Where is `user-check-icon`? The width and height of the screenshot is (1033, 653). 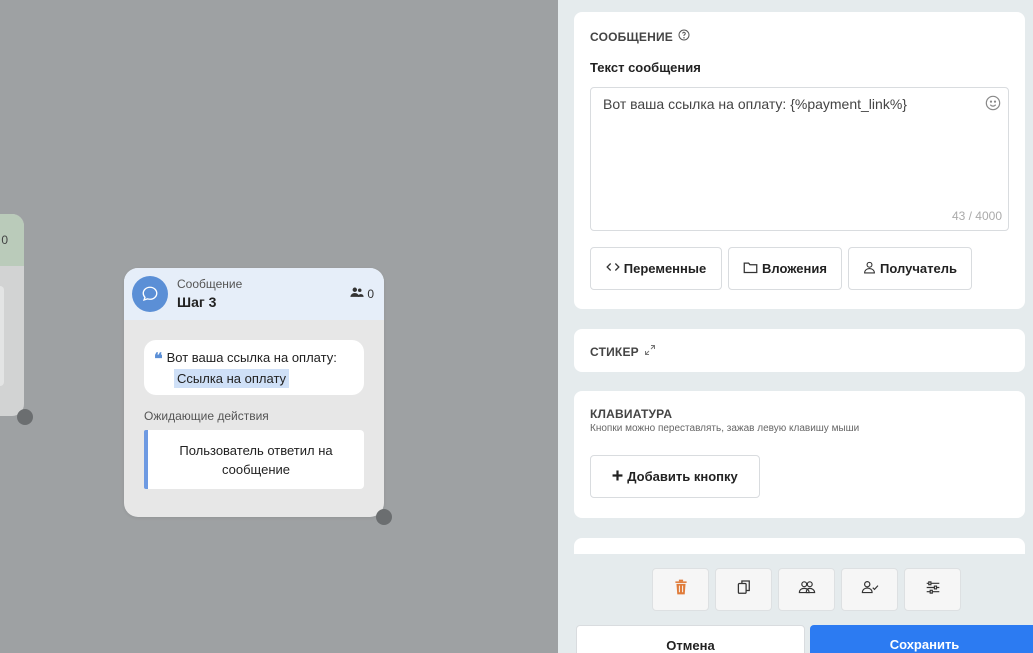 user-check-icon is located at coordinates (870, 589).